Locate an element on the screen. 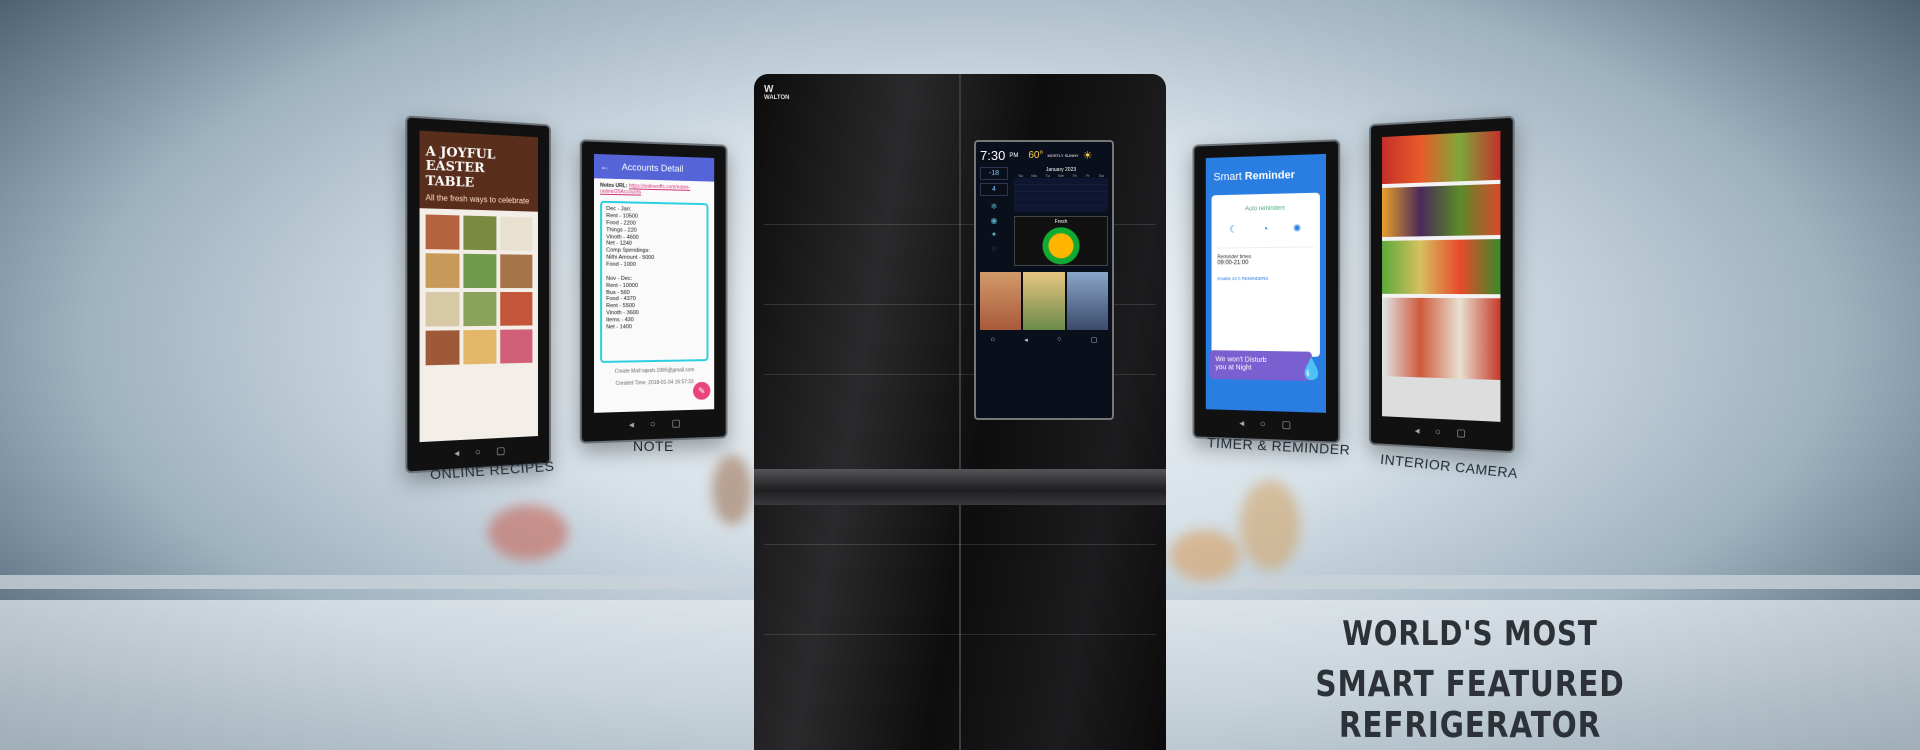 The height and width of the screenshot is (750, 1920). temperature-panel: -18 4 ❄ ◉ ✦ ◌ is located at coordinates (994, 216).